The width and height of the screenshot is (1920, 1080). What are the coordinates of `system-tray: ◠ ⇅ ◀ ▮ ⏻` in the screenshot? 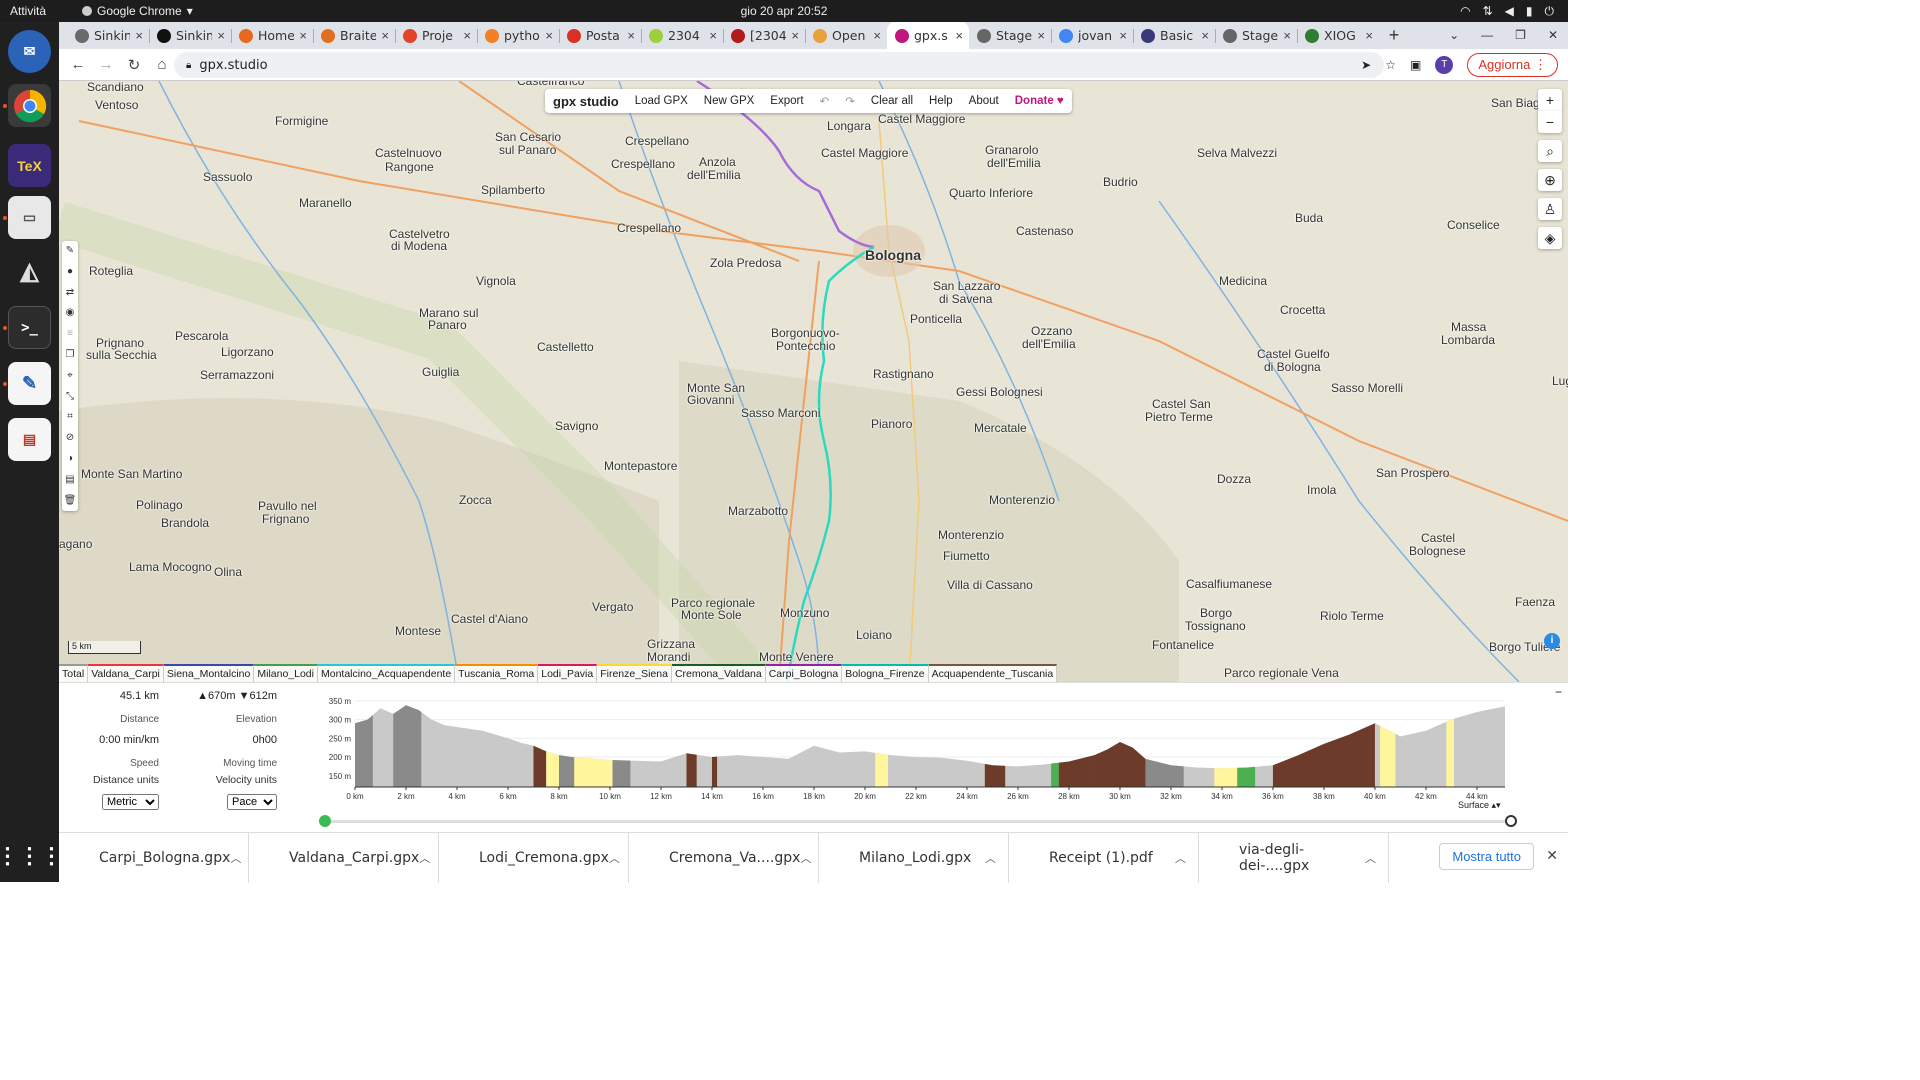 It's located at (1507, 11).